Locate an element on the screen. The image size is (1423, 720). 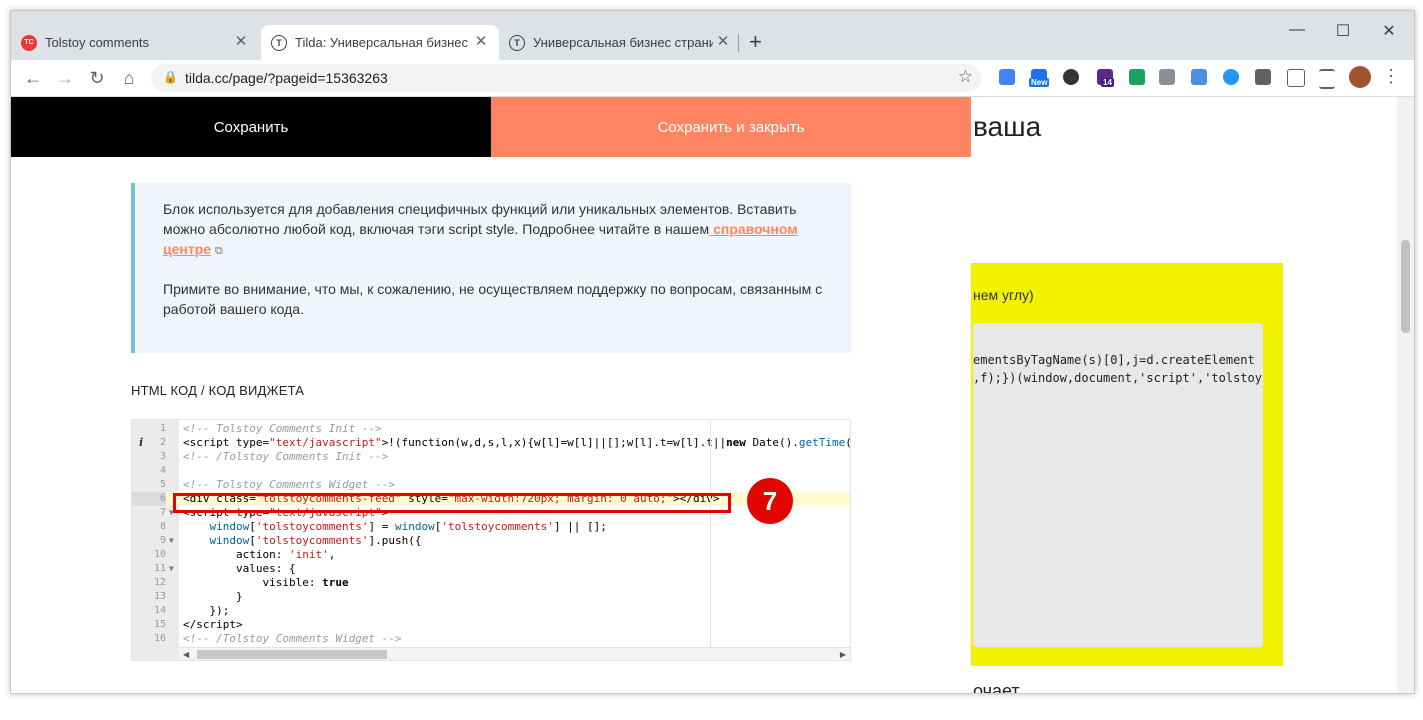
minimize-button: — is located at coordinates (1297, 30).